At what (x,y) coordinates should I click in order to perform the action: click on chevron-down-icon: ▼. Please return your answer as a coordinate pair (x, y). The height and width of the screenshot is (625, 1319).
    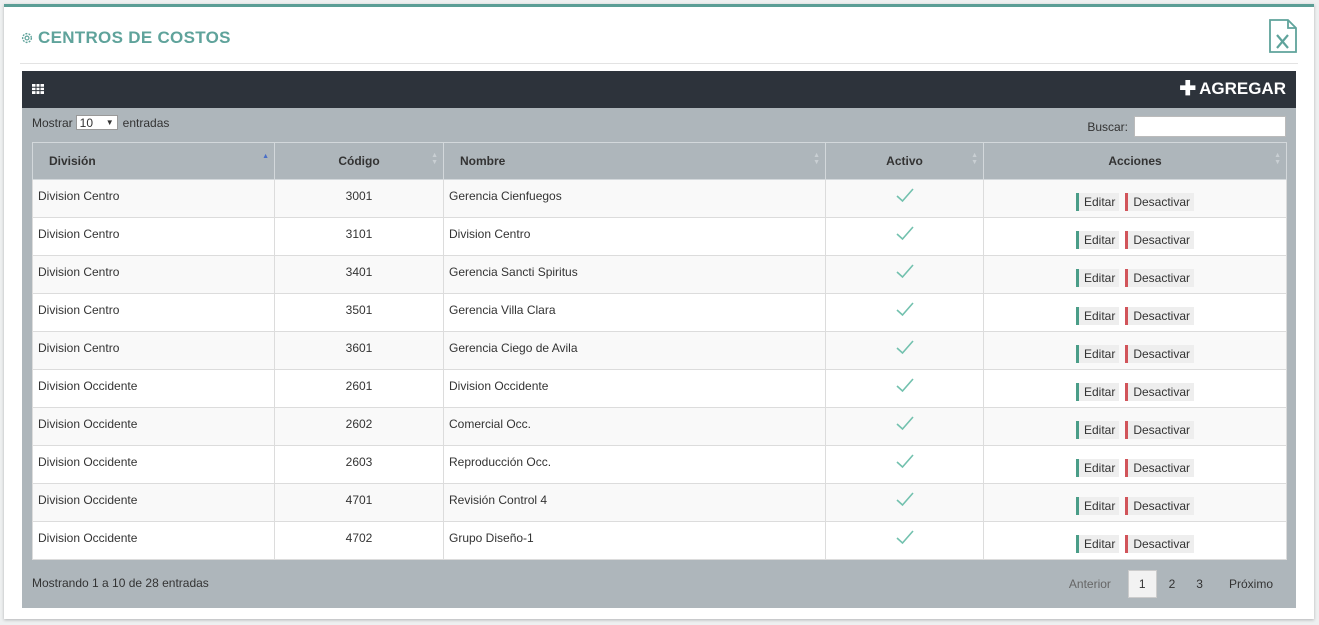
    Looking at the image, I should click on (109, 122).